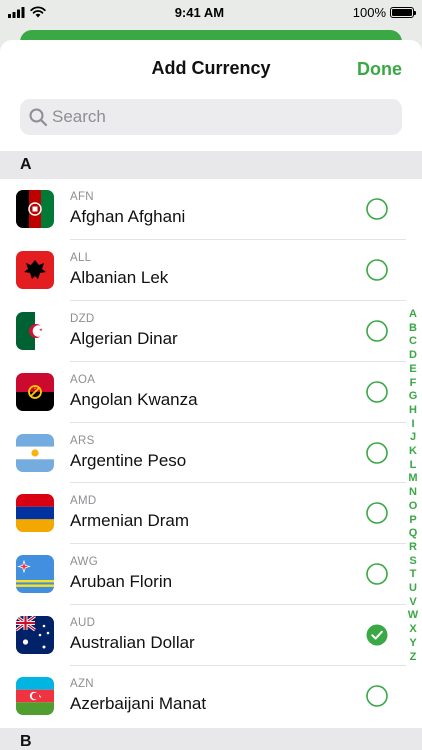 The image size is (422, 750). What do you see at coordinates (413, 356) in the screenshot?
I see `index-letter: D` at bounding box center [413, 356].